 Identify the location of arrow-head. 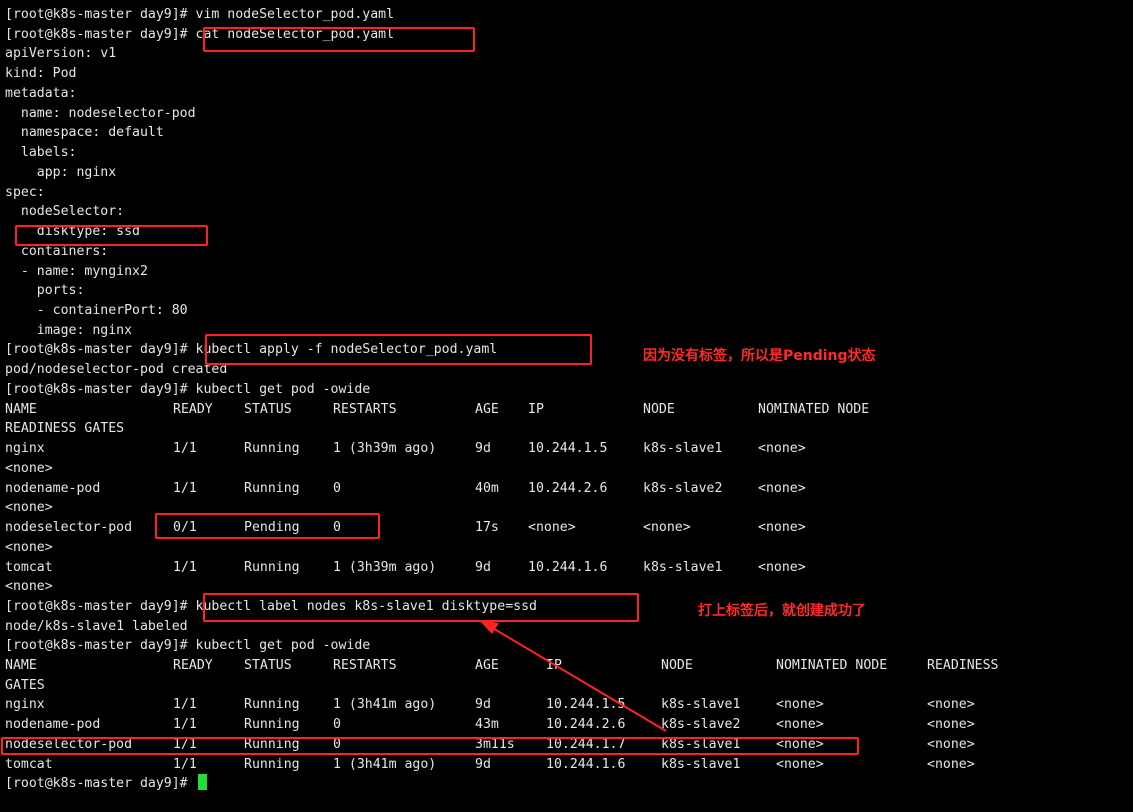
(489, 627).